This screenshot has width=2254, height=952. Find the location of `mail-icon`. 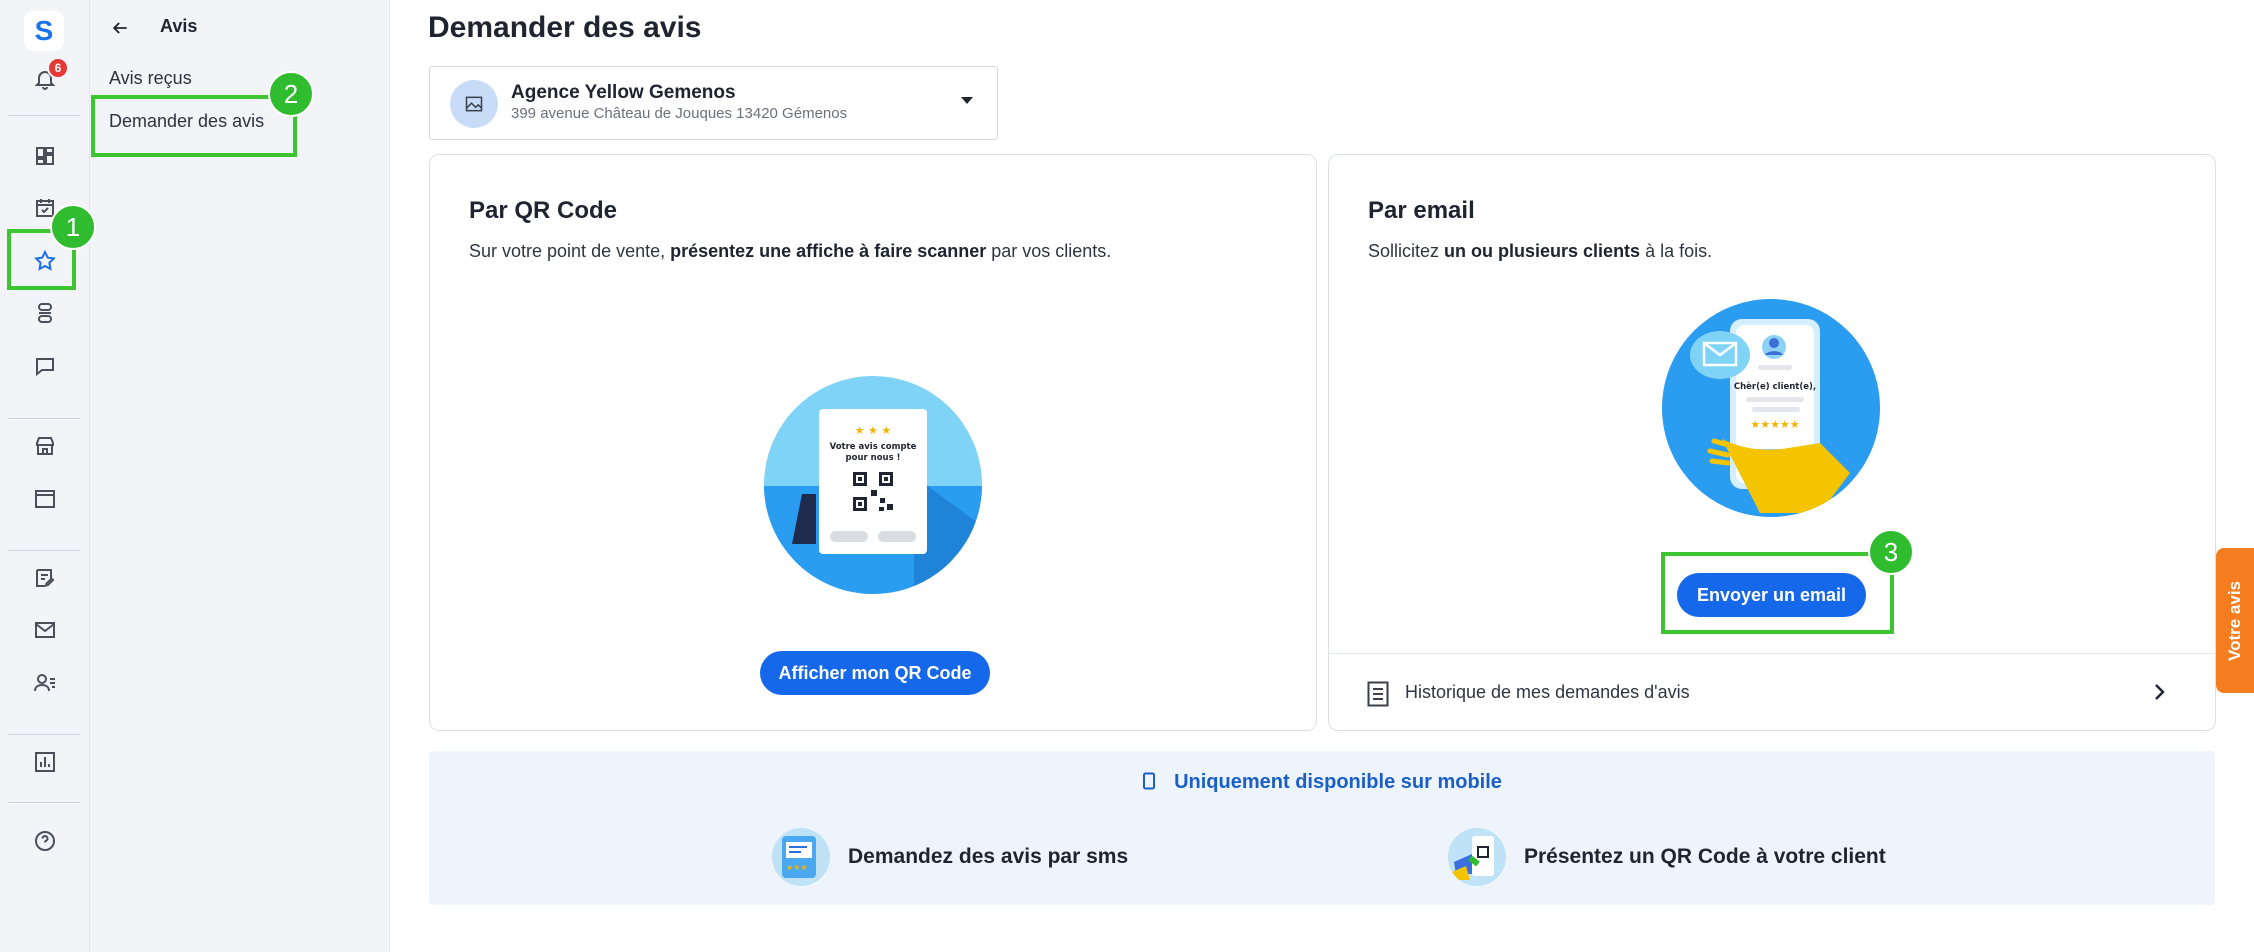

mail-icon is located at coordinates (45, 630).